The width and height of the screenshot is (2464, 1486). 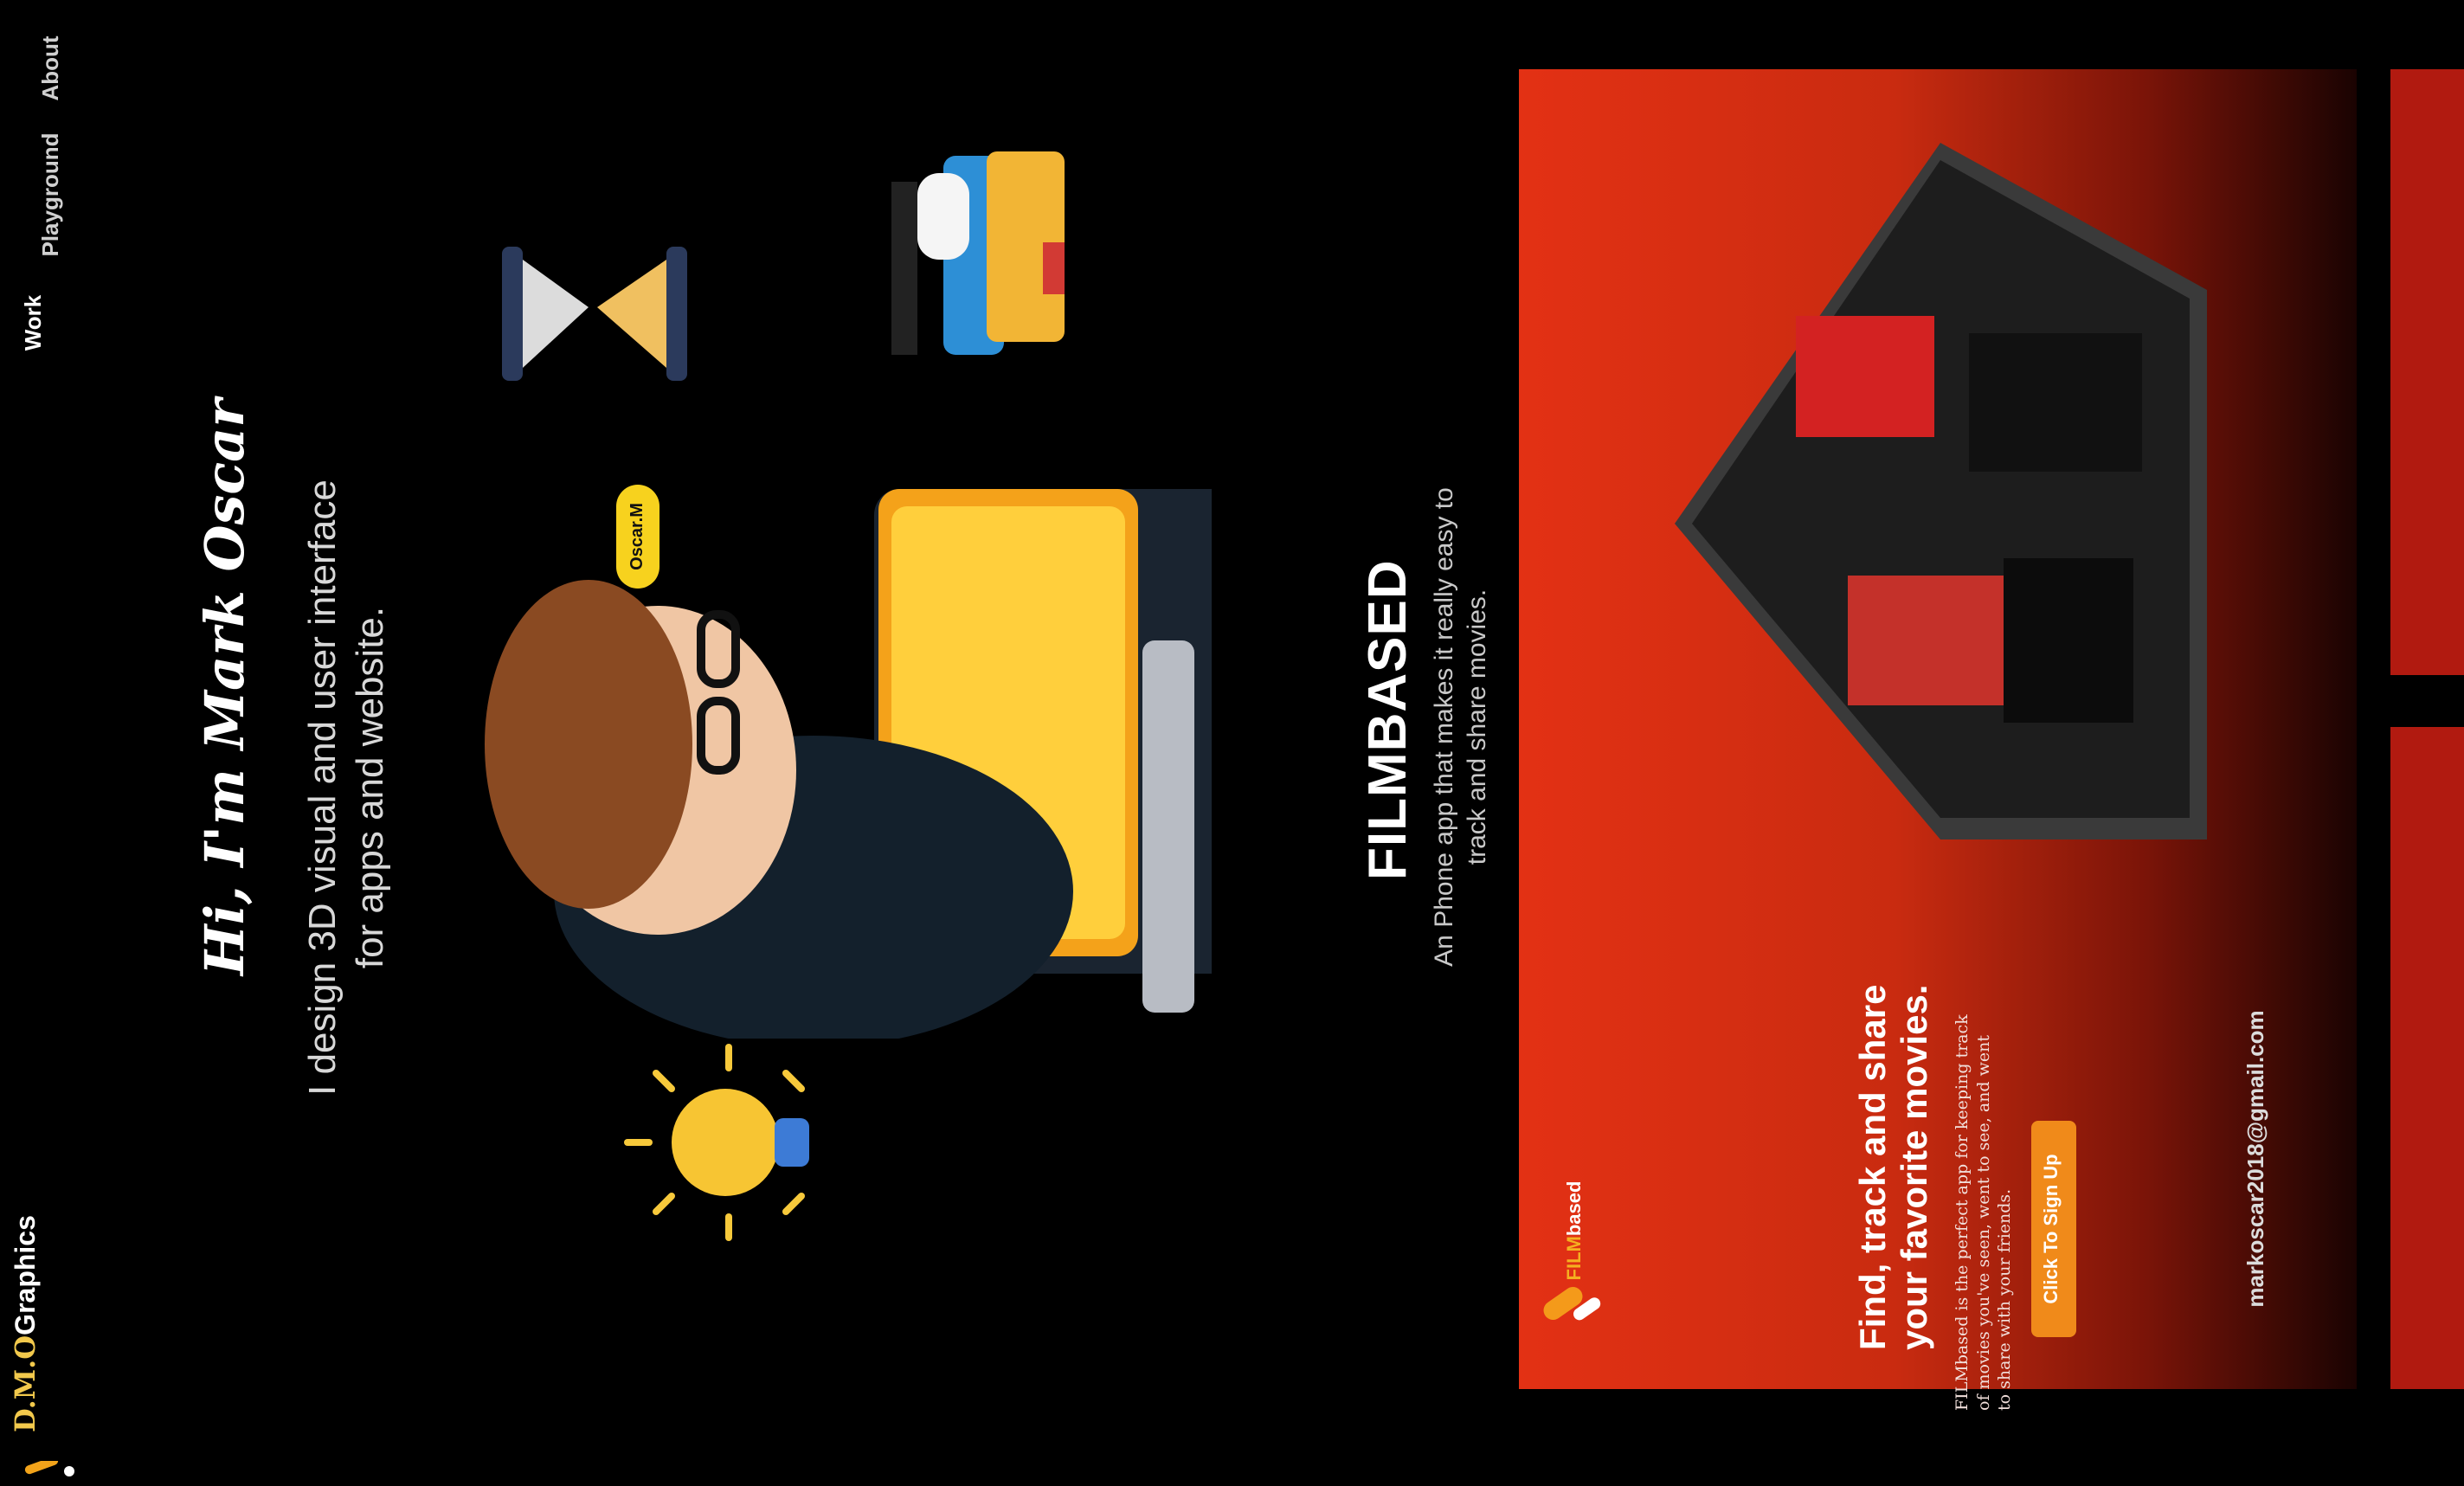 What do you see at coordinates (26, 1383) in the screenshot?
I see `logo-mark: D.M.O` at bounding box center [26, 1383].